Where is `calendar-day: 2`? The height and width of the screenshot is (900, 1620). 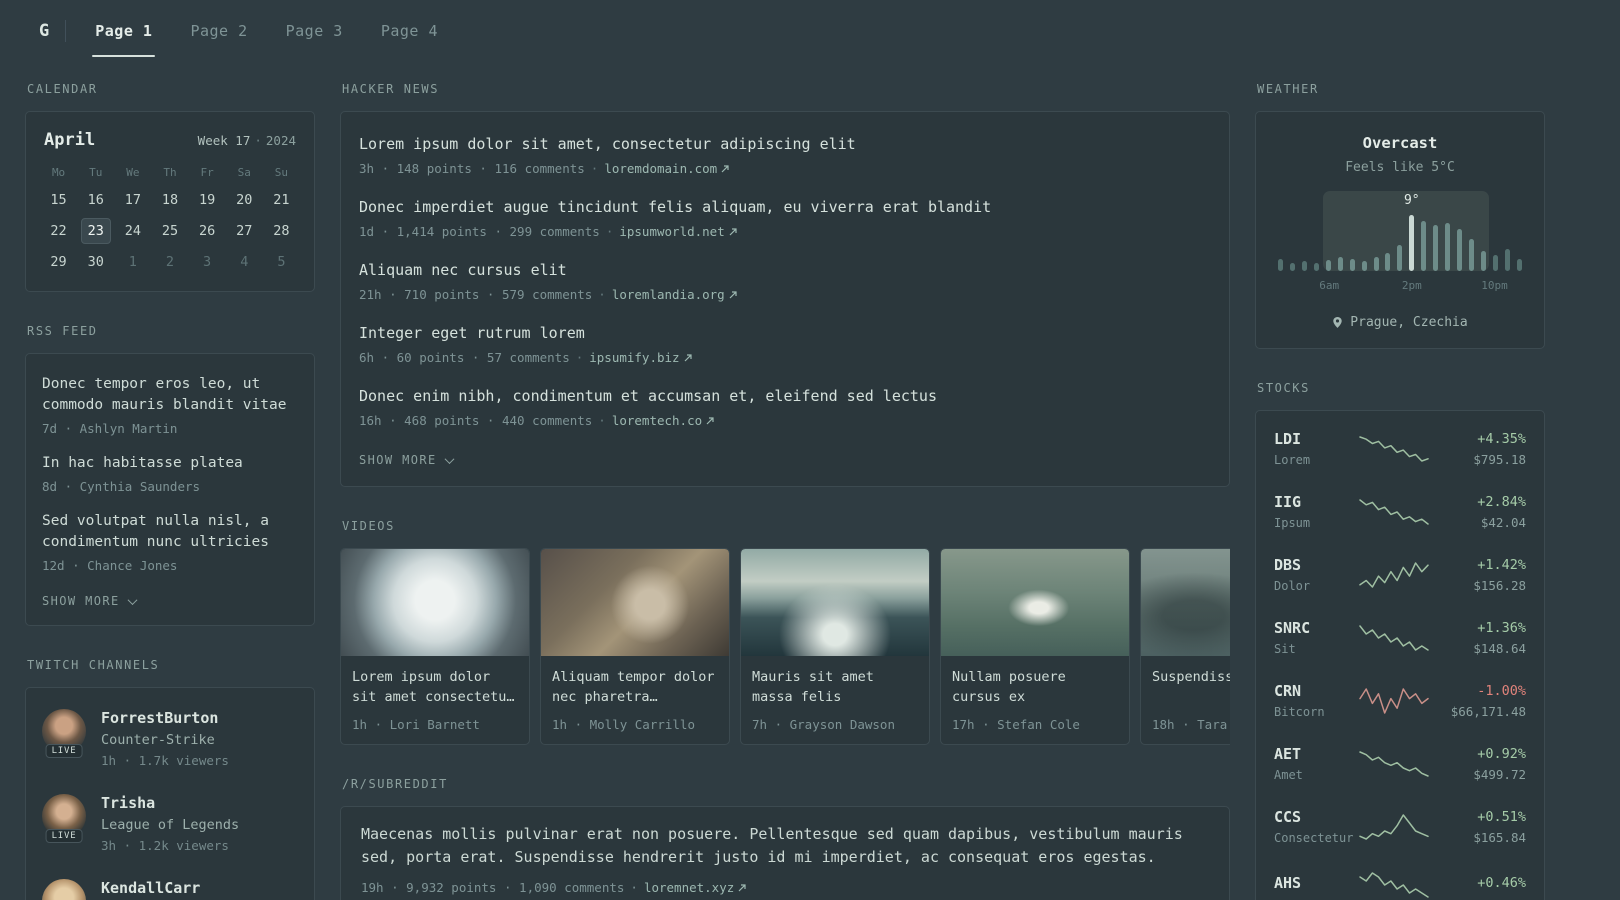 calendar-day: 2 is located at coordinates (170, 262).